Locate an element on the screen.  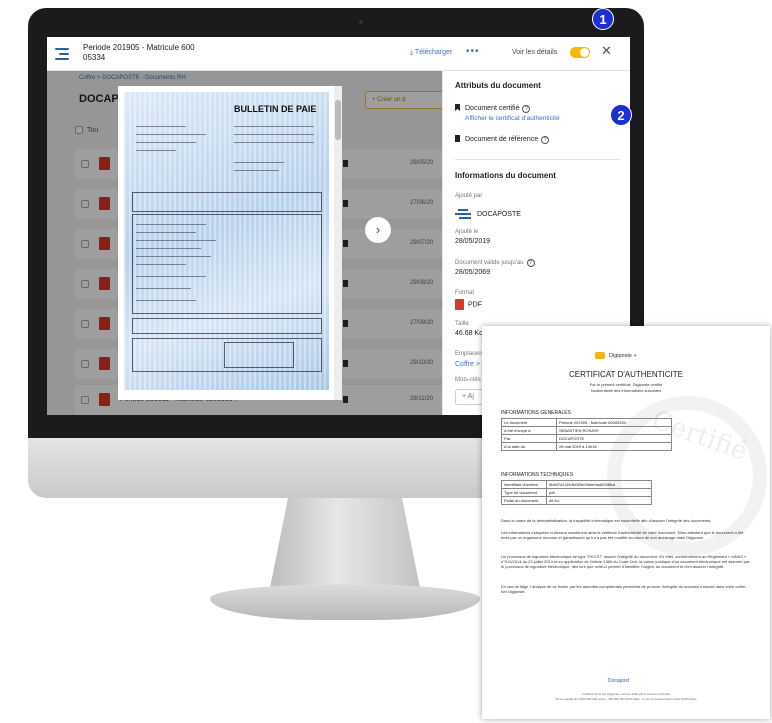
valid-until-label: Document valide jusqu'au? is located at coordinates (495, 263).